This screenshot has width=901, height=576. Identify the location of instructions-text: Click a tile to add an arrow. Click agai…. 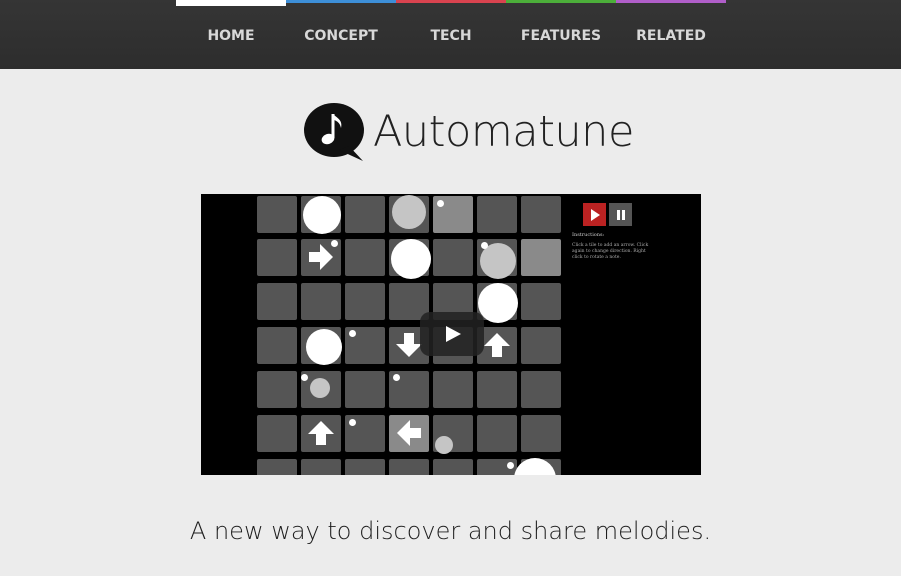
(610, 251).